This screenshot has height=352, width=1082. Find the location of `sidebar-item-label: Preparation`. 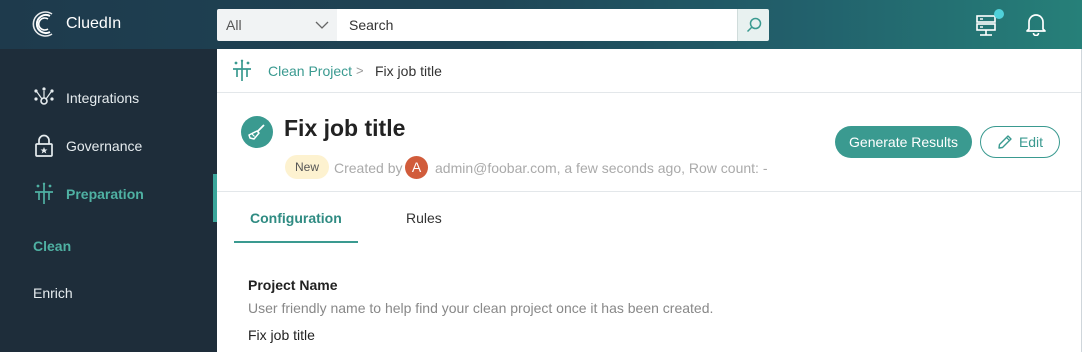

sidebar-item-label: Preparation is located at coordinates (105, 194).